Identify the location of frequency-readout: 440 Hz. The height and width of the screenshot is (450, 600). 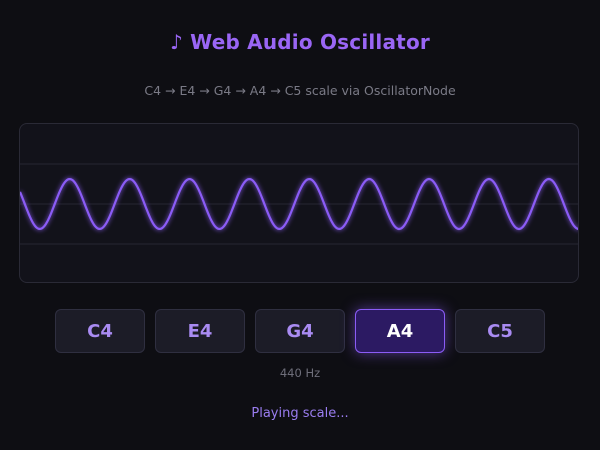
(300, 373).